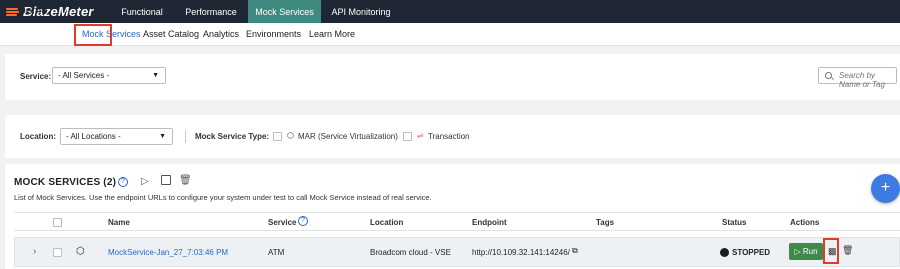  Describe the element at coordinates (273, 34) in the screenshot. I see `subnav-item-environments: Environments` at that location.